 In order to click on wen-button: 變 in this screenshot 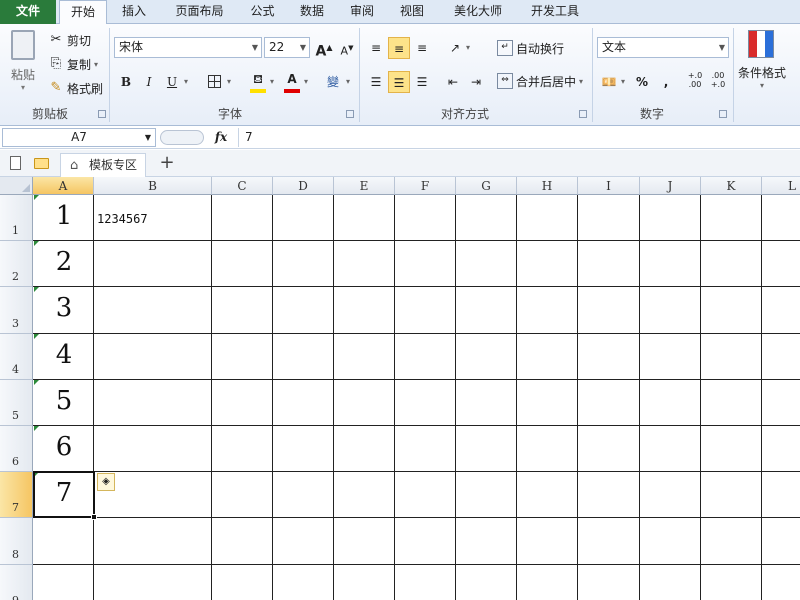, I will do `click(333, 82)`.